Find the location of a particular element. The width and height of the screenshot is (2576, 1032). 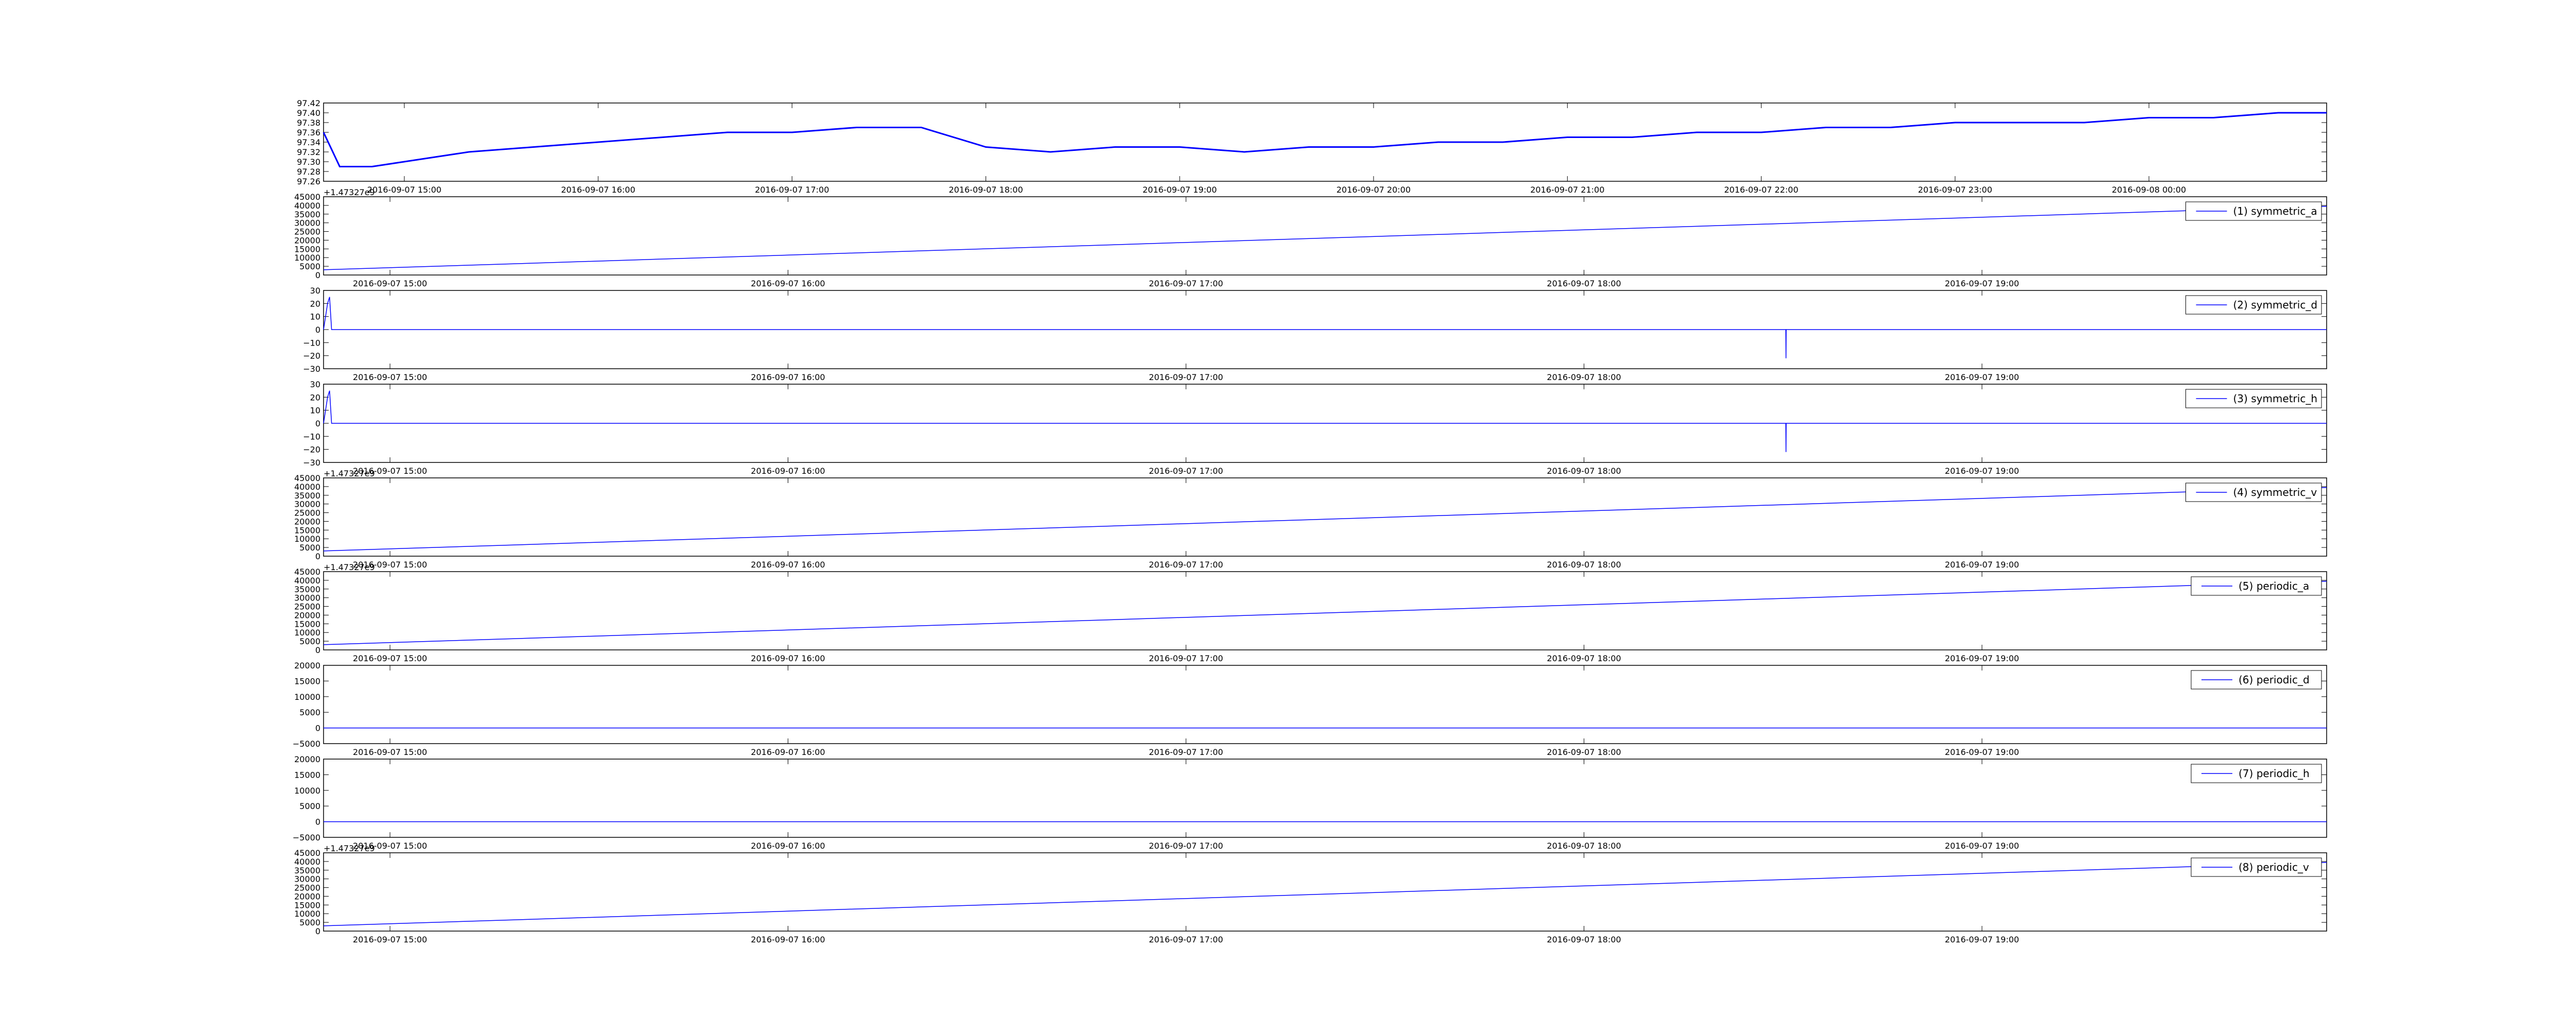

legend-label: (1) symmetric_a is located at coordinates (2275, 211).